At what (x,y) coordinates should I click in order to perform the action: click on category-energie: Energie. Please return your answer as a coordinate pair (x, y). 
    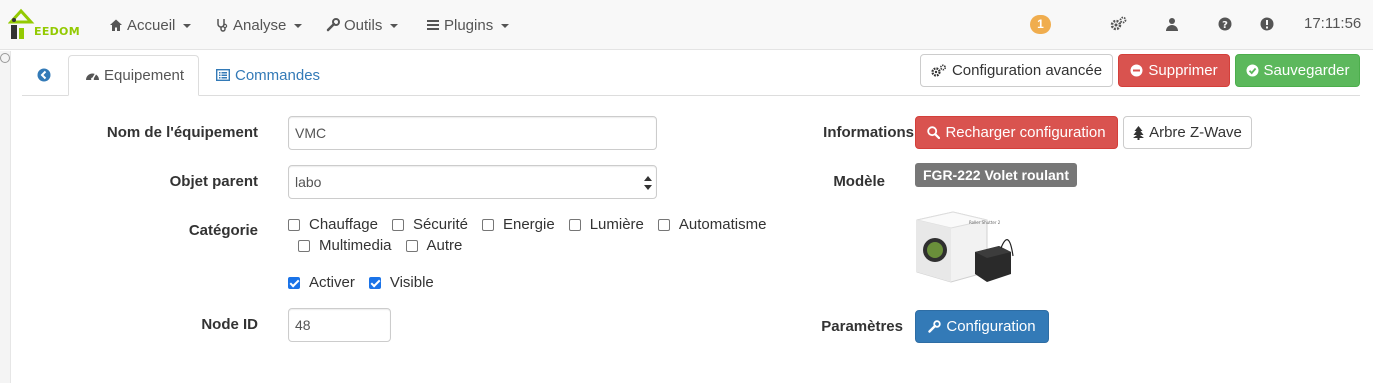
    Looking at the image, I should click on (518, 224).